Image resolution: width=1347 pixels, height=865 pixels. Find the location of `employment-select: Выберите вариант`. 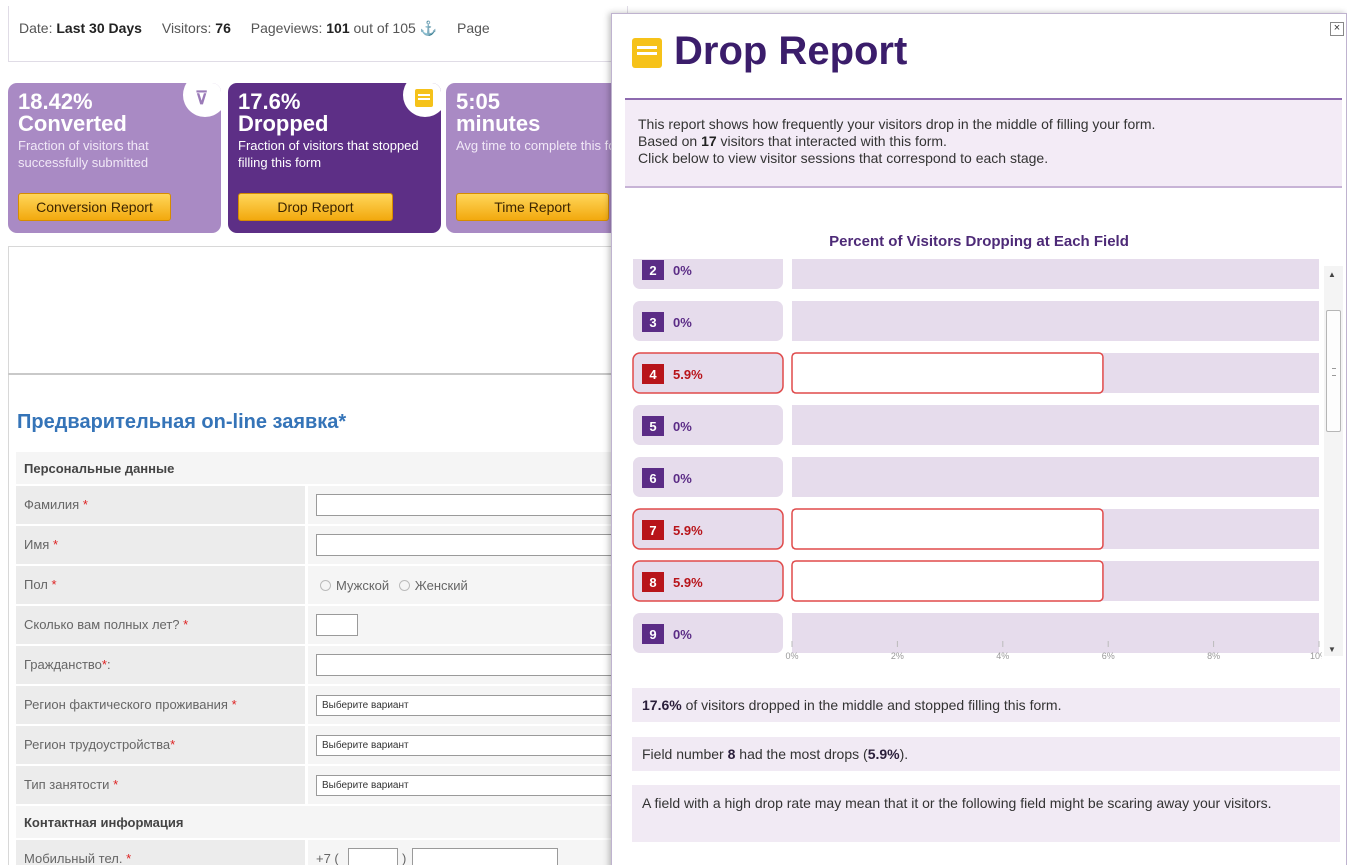

employment-select: Выберите вариант is located at coordinates (466, 785).